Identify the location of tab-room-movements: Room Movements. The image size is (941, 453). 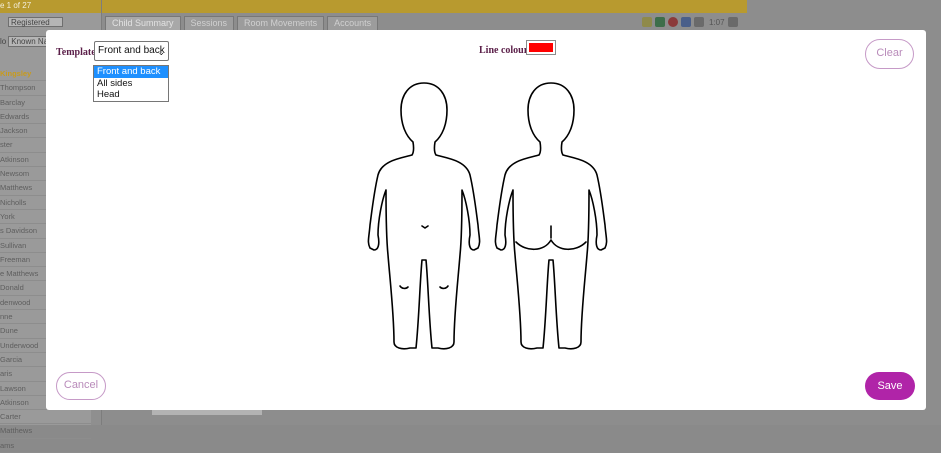
(281, 23).